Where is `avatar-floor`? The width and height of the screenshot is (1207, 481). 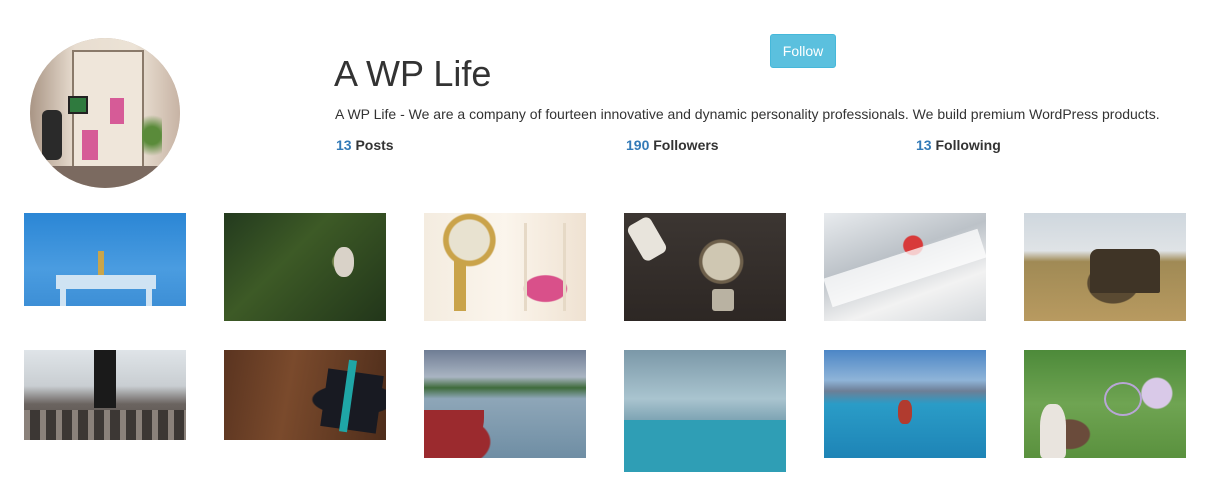 avatar-floor is located at coordinates (105, 177).